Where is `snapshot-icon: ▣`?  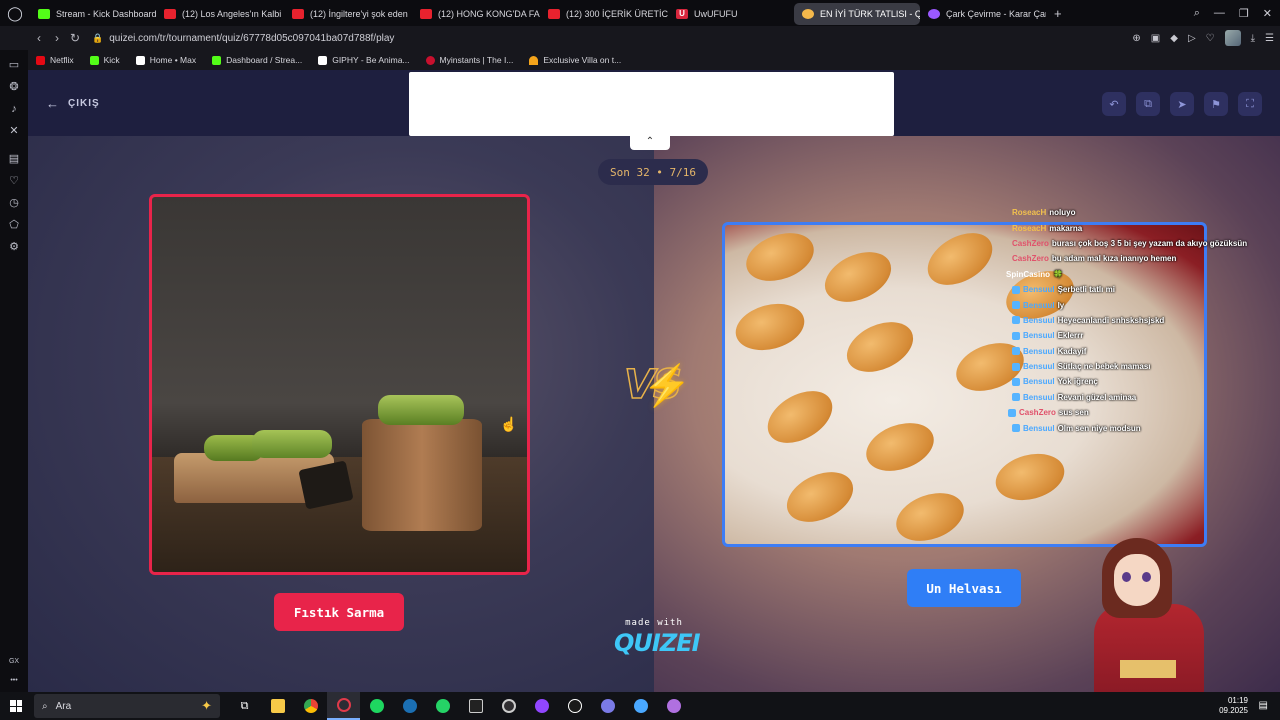
snapshot-icon: ▣ is located at coordinates (1155, 38).